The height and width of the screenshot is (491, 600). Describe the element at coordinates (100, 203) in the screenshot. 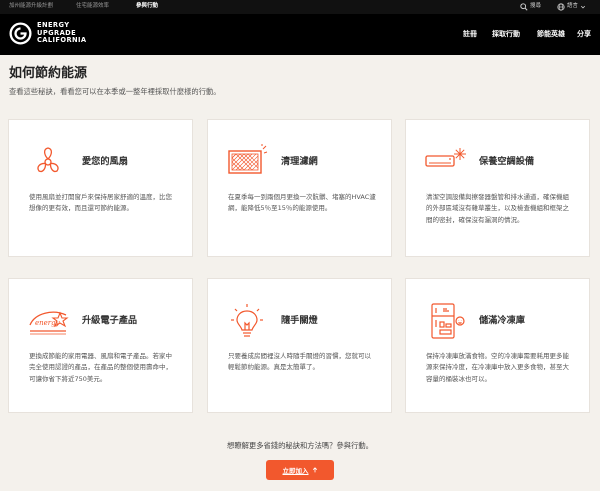

I see `tip-description: 使用風扇並打開窗戶來保持居家舒適的溫度，比您想像的更有效，而且還可節約能源。` at that location.